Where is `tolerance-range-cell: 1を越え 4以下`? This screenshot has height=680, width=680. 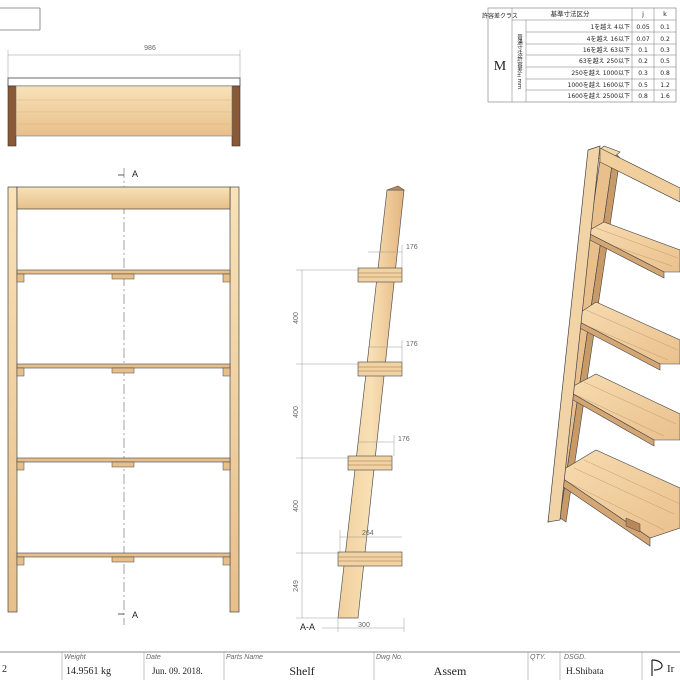 tolerance-range-cell: 1を越え 4以下 is located at coordinates (610, 27).